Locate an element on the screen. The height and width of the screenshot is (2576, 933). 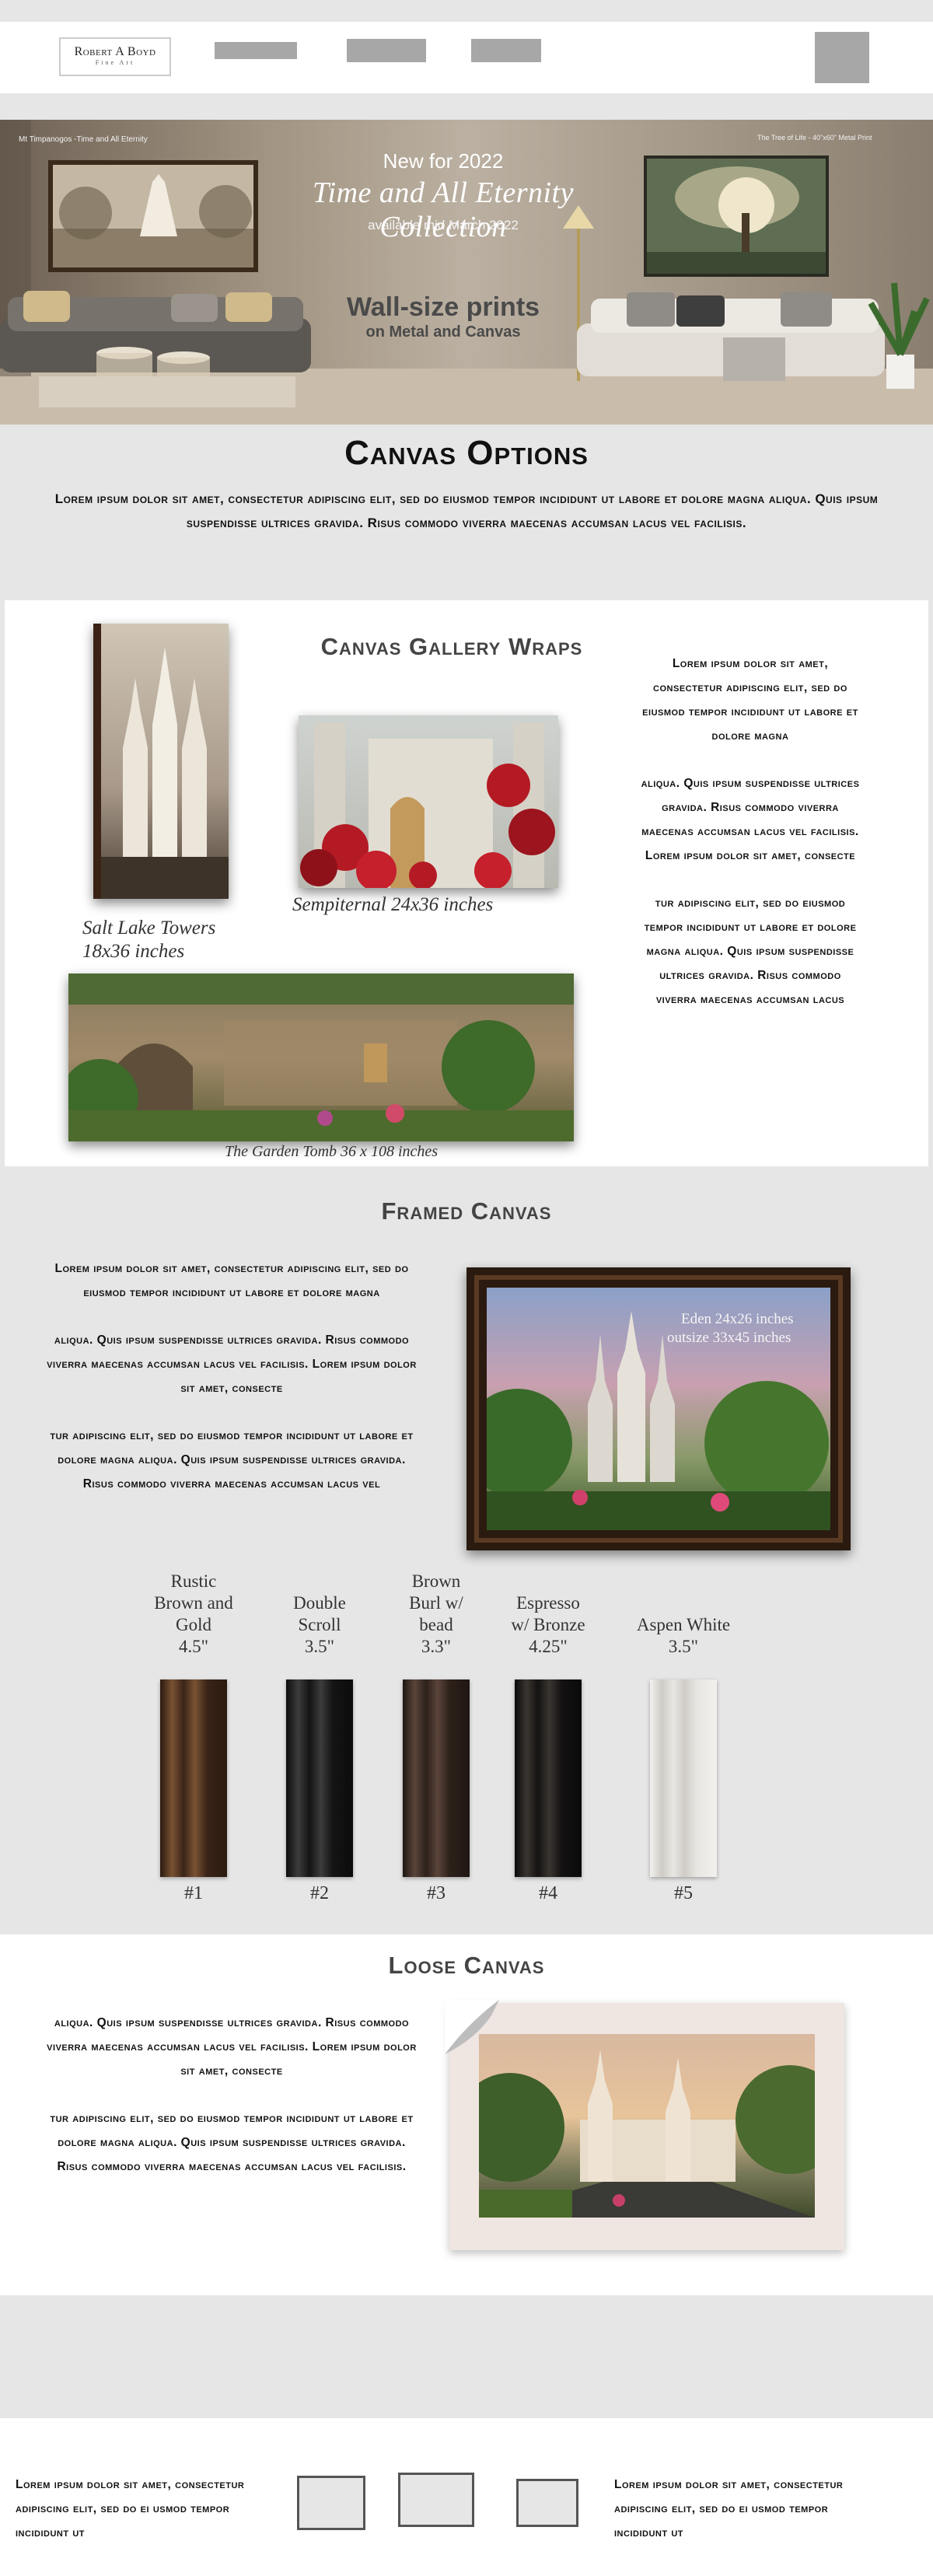
frame-name-line: Burl w/ is located at coordinates (436, 1603).